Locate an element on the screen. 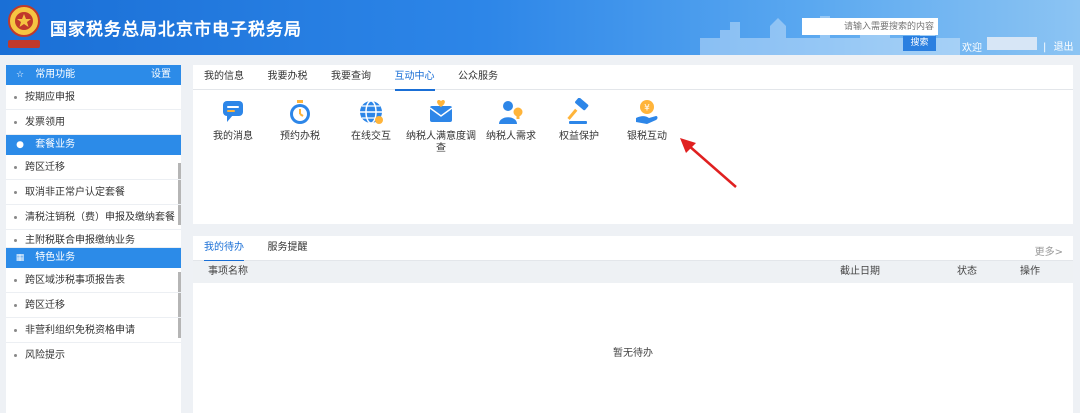 The width and height of the screenshot is (1080, 413). tool-label: 我的消息 is located at coordinates (233, 136).